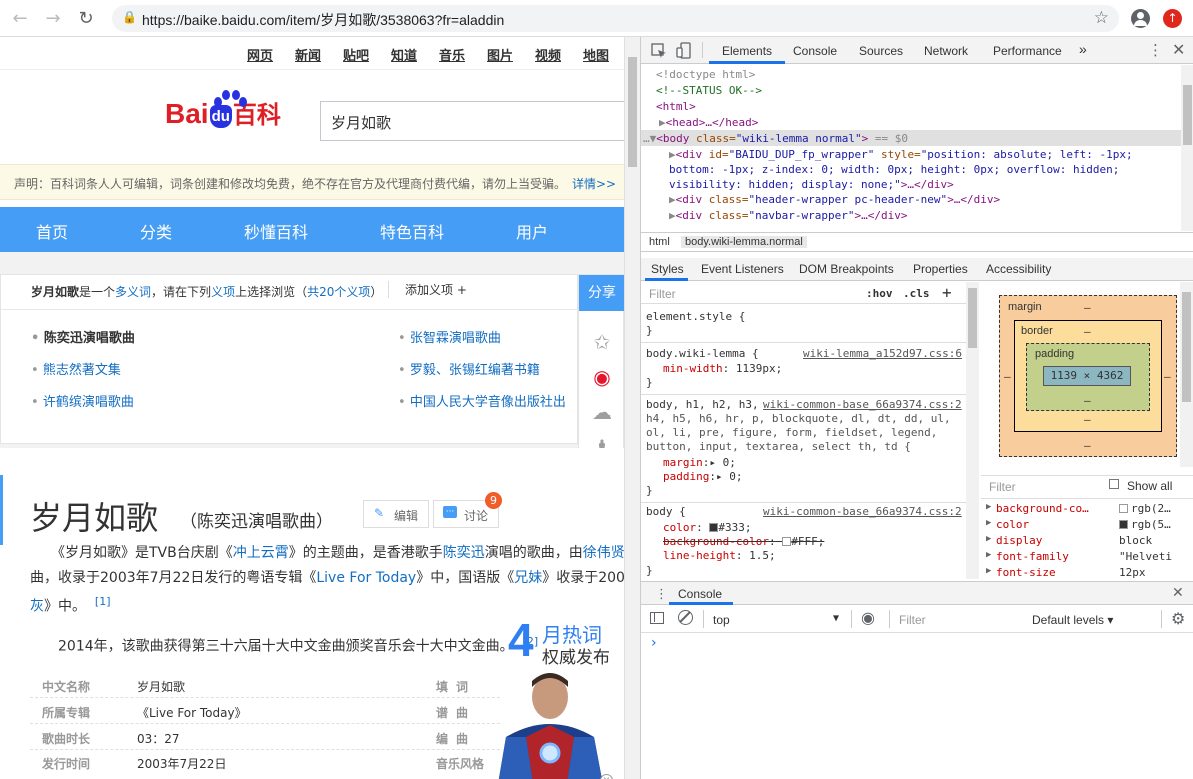 This screenshot has height=779, width=1193. What do you see at coordinates (356, 54) in the screenshot?
I see `toplink-tieba: 贴吧` at bounding box center [356, 54].